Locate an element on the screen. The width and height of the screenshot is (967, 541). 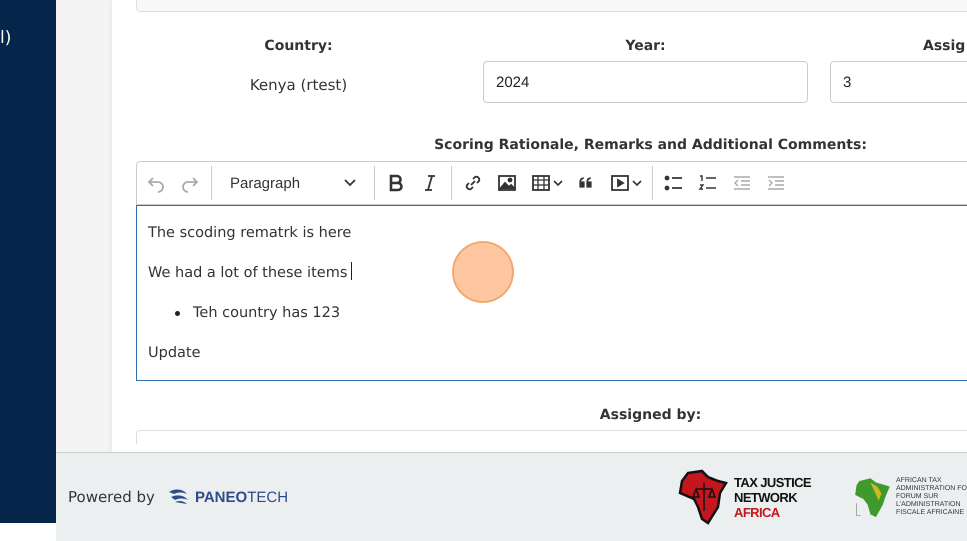
field-label: Assigned by: is located at coordinates (650, 415).